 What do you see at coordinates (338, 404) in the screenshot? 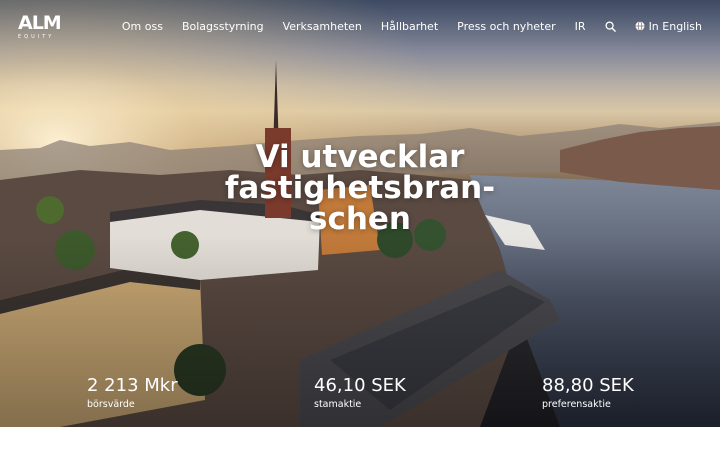
I see `stat-label: stamaktie` at bounding box center [338, 404].